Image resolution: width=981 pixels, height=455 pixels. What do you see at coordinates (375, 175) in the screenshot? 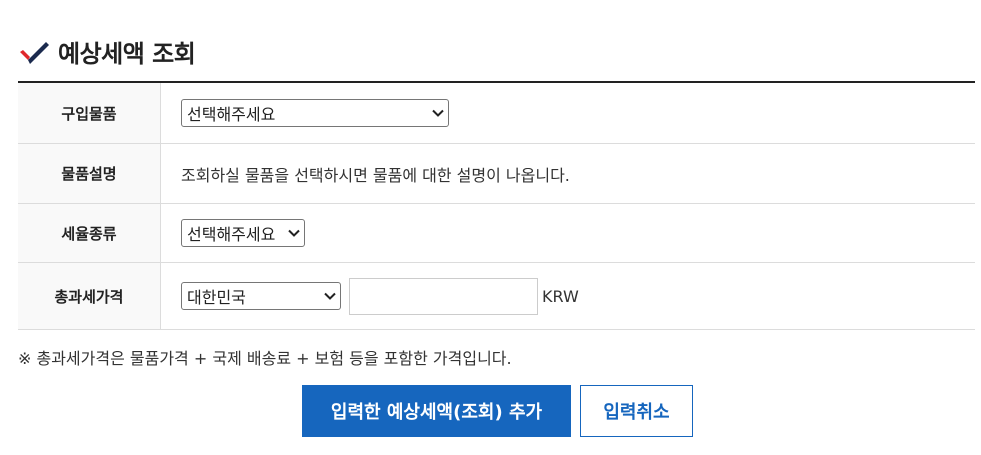
I see `item-description: 조회하실 물품을 선택하시면 물품에 대한 설명이 나옵니다.` at bounding box center [375, 175].